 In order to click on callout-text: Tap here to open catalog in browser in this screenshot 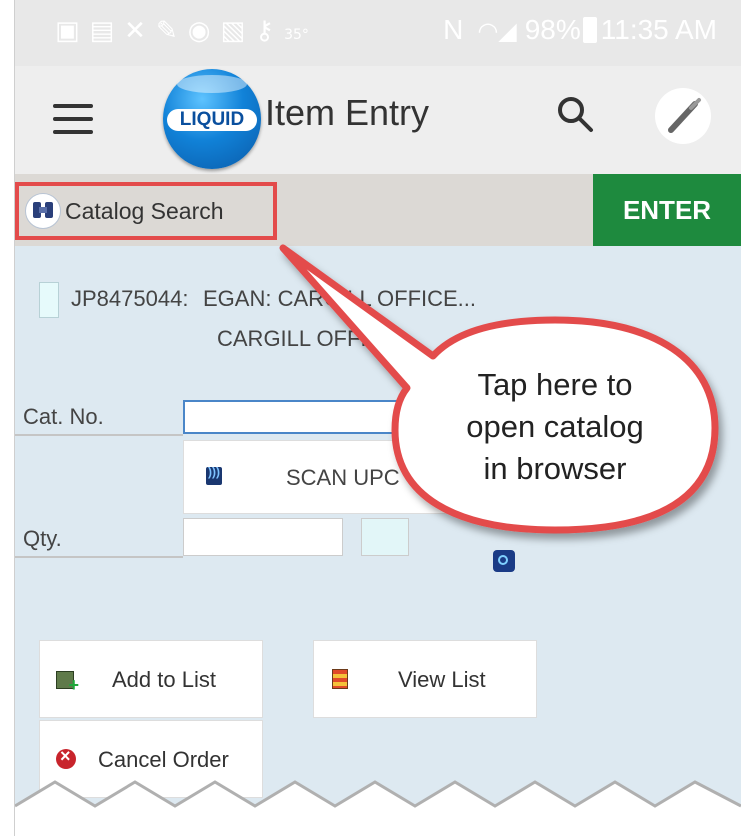, I will do `click(555, 427)`.